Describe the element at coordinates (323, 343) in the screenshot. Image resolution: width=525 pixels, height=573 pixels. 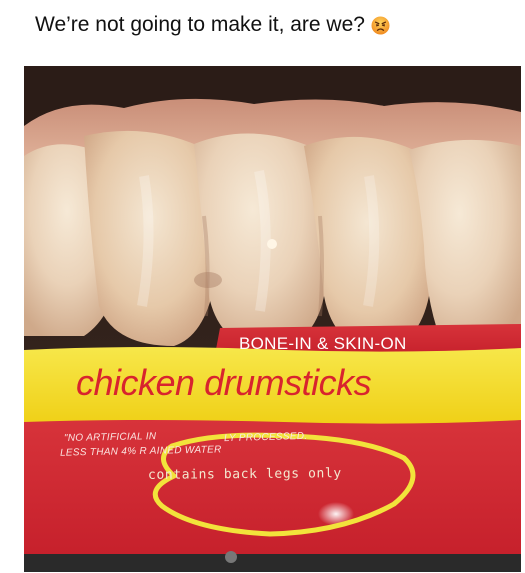
I see `bone-in-skin-on-label: BONE-IN & SKIN-ON` at that location.